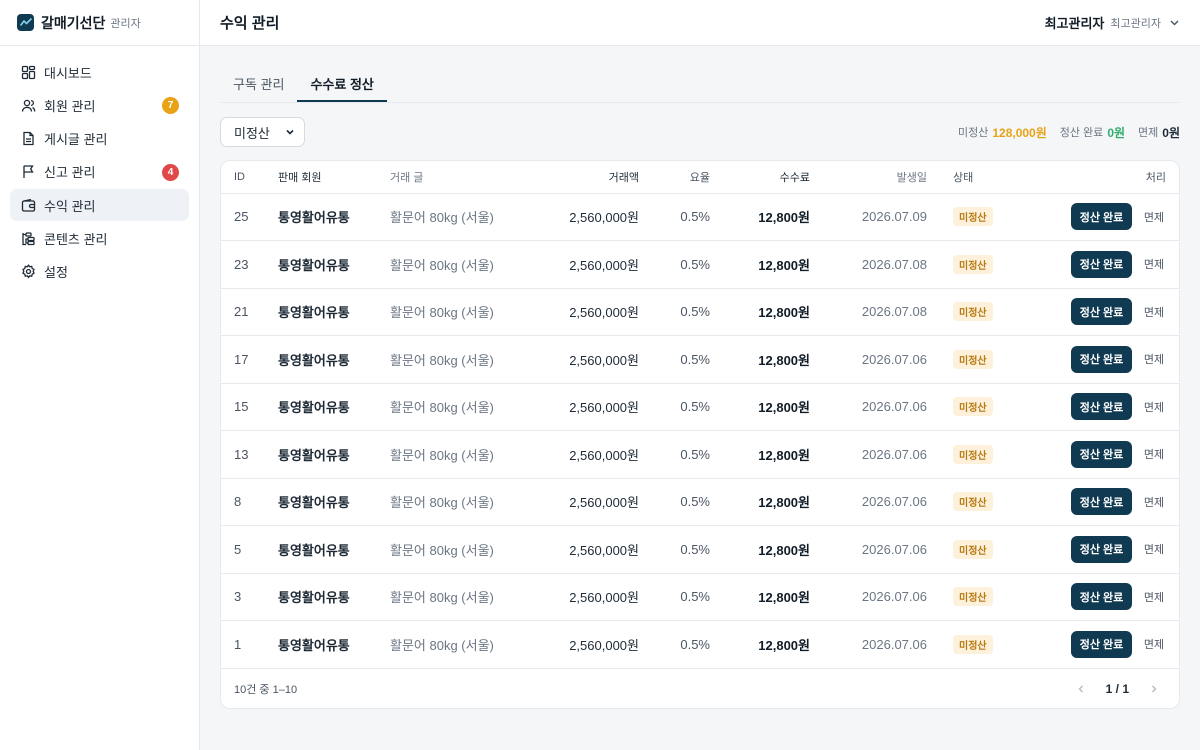 Image resolution: width=1200 pixels, height=750 pixels. I want to click on col-header-fee: 수수료, so click(760, 177).